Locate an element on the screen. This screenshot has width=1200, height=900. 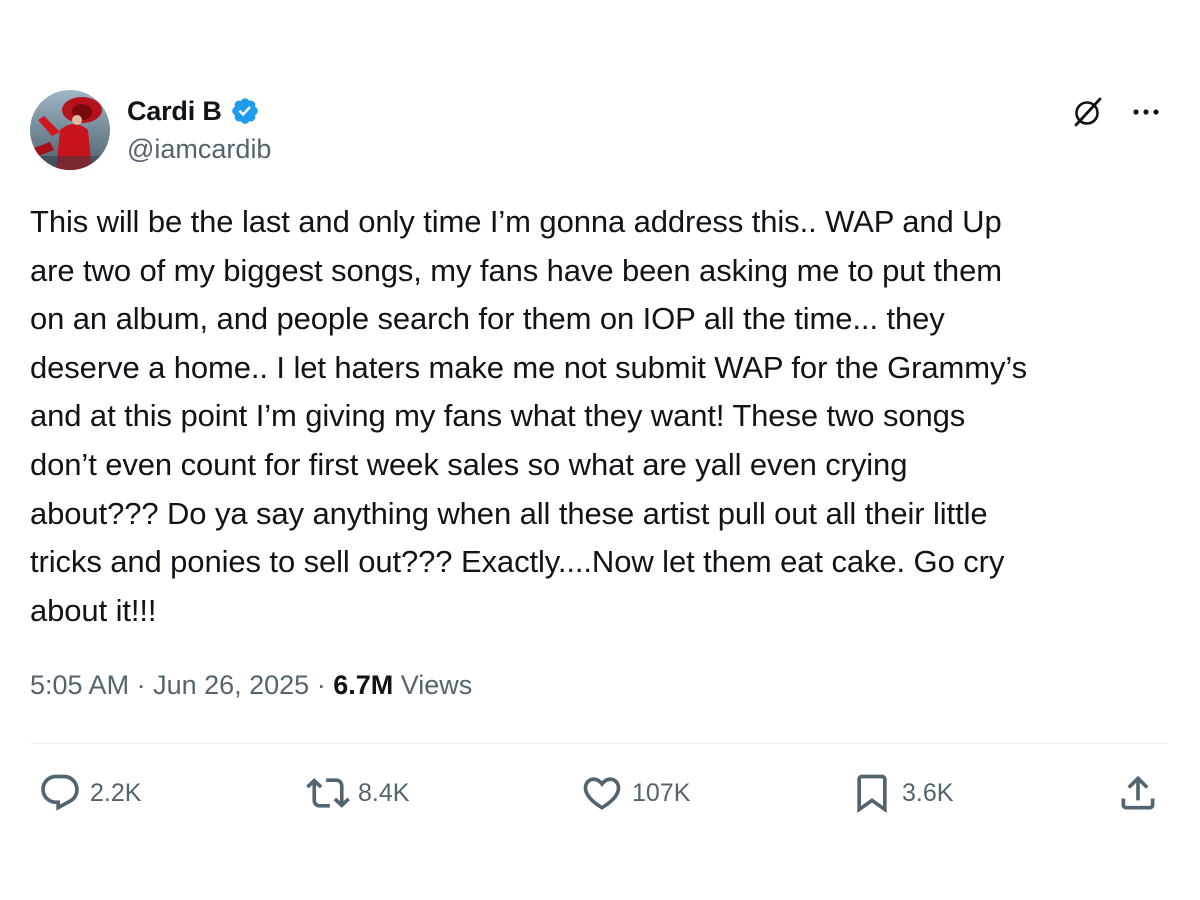
display-name: Cardi B is located at coordinates (174, 111).